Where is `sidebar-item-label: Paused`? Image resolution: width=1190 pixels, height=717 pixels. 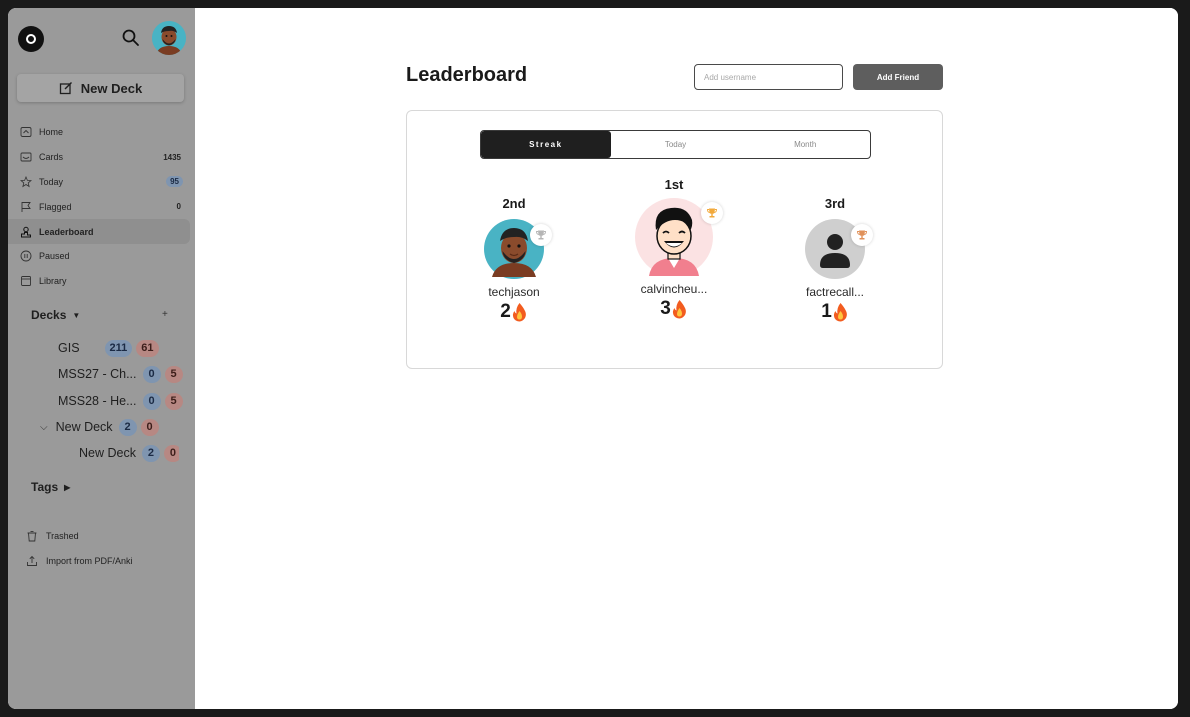 sidebar-item-label: Paused is located at coordinates (54, 256).